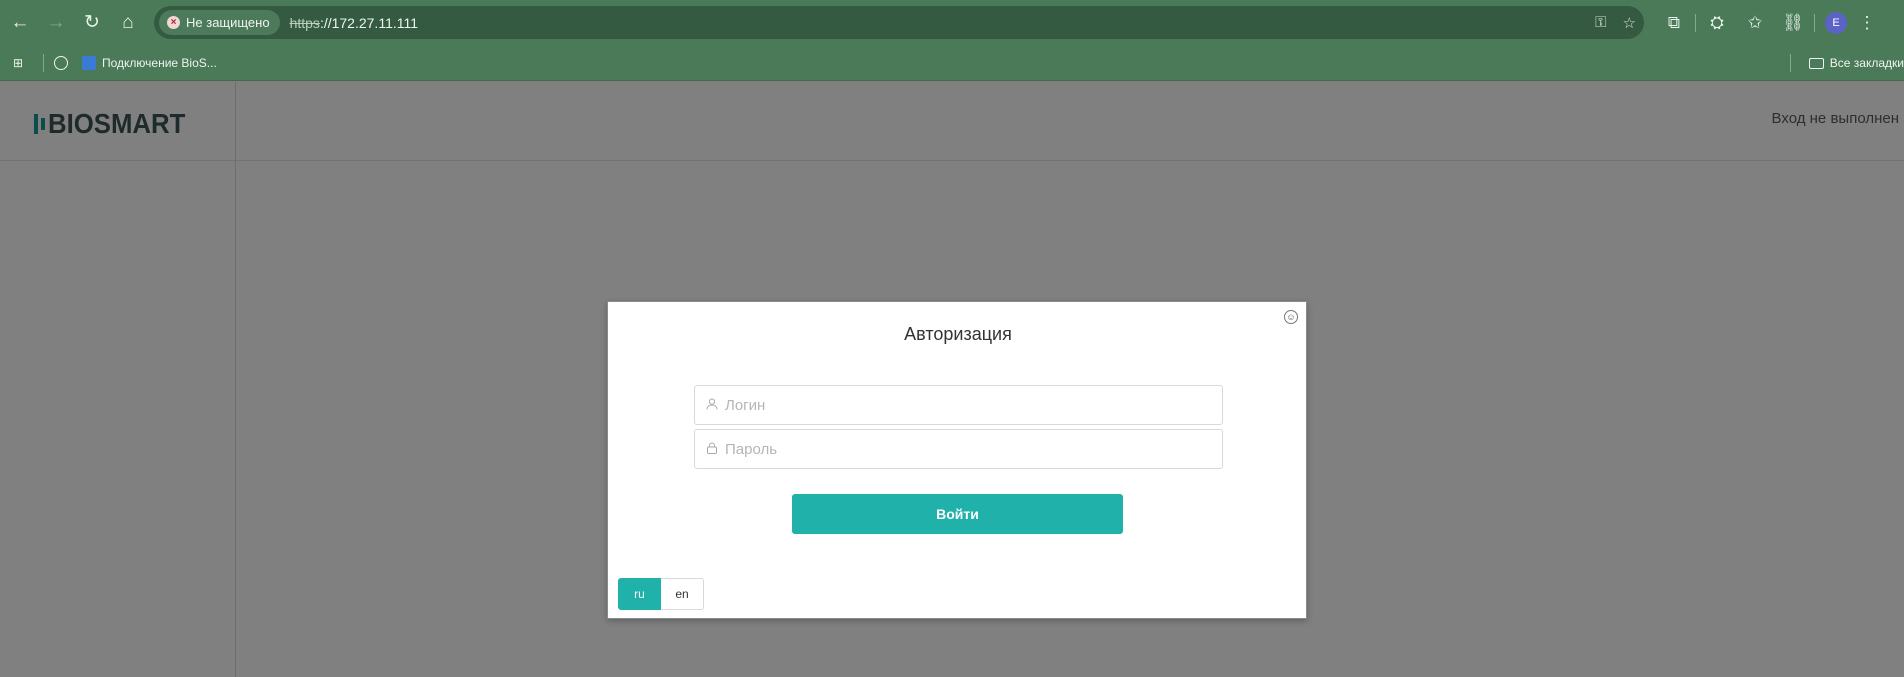 Image resolution: width=1904 pixels, height=677 pixels. I want to click on profile-button: E, so click(1836, 23).